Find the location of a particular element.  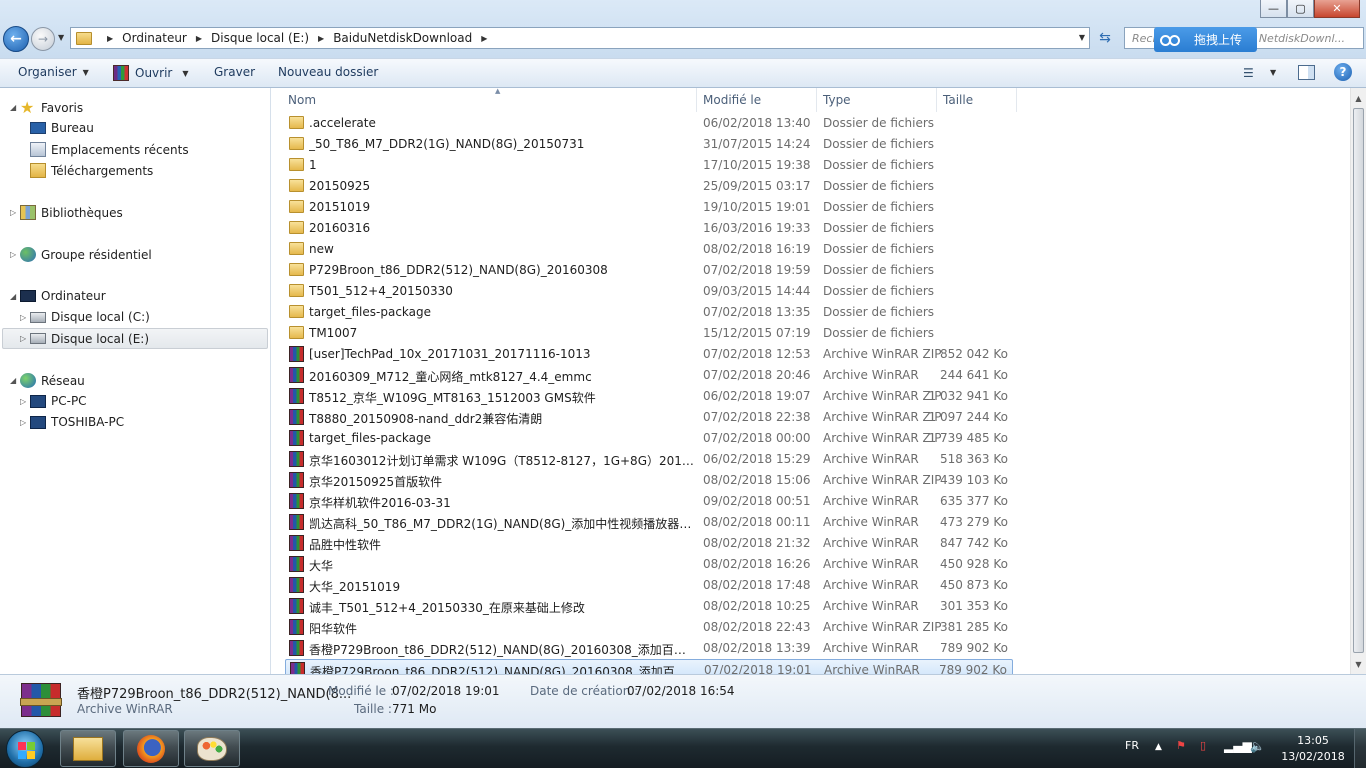

nav-toshiba-pc: ▷ TOSHIBA-PC is located at coordinates (72, 422).